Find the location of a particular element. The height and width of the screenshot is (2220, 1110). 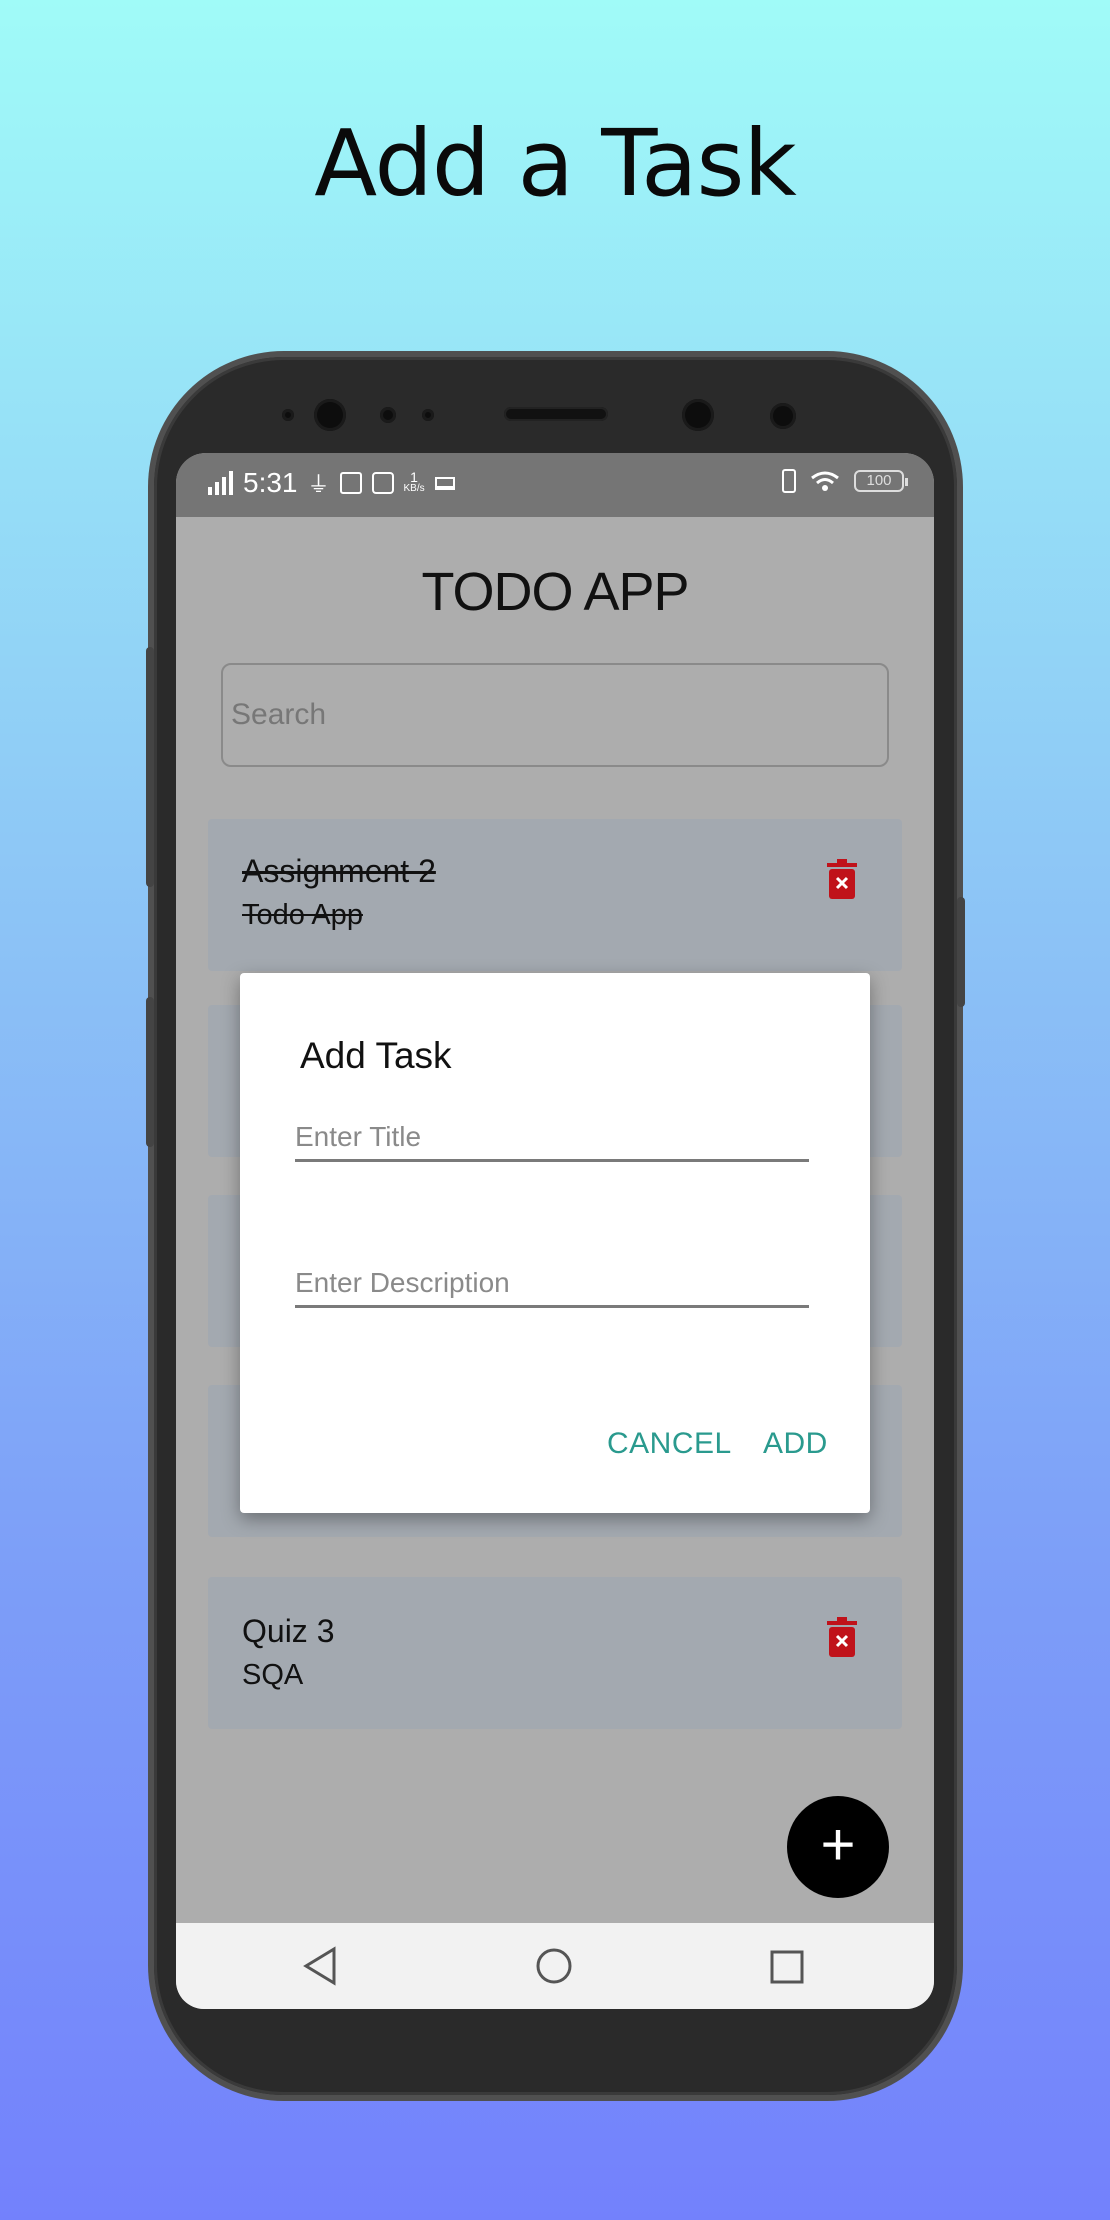

dialog-title: Add Task is located at coordinates (376, 1055).